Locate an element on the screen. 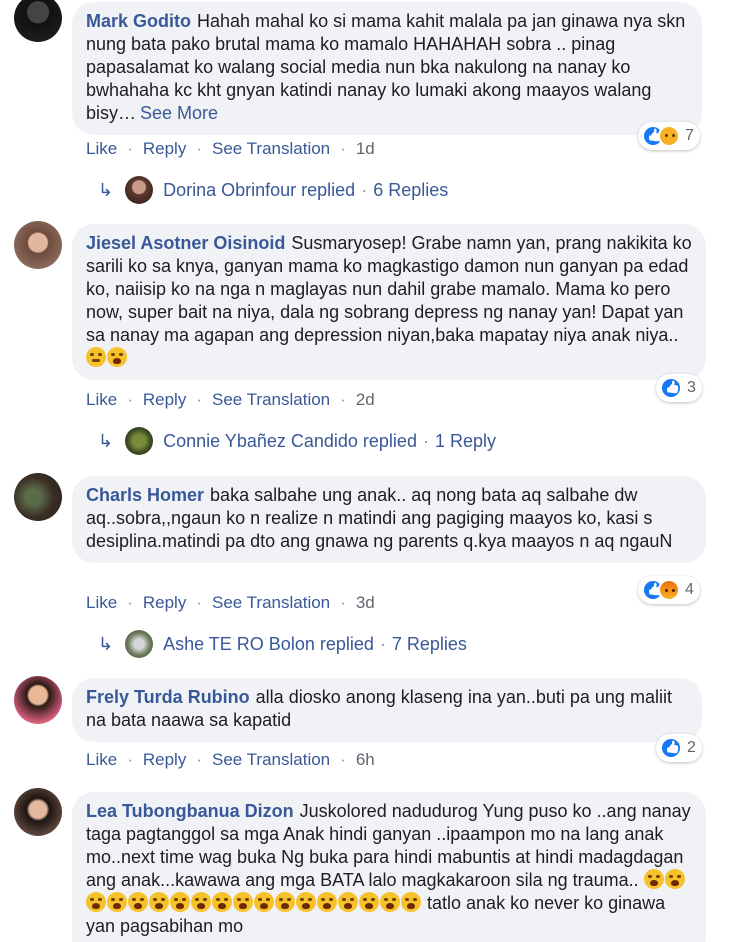 The image size is (750, 942). reaction-count: 7 is located at coordinates (689, 135).